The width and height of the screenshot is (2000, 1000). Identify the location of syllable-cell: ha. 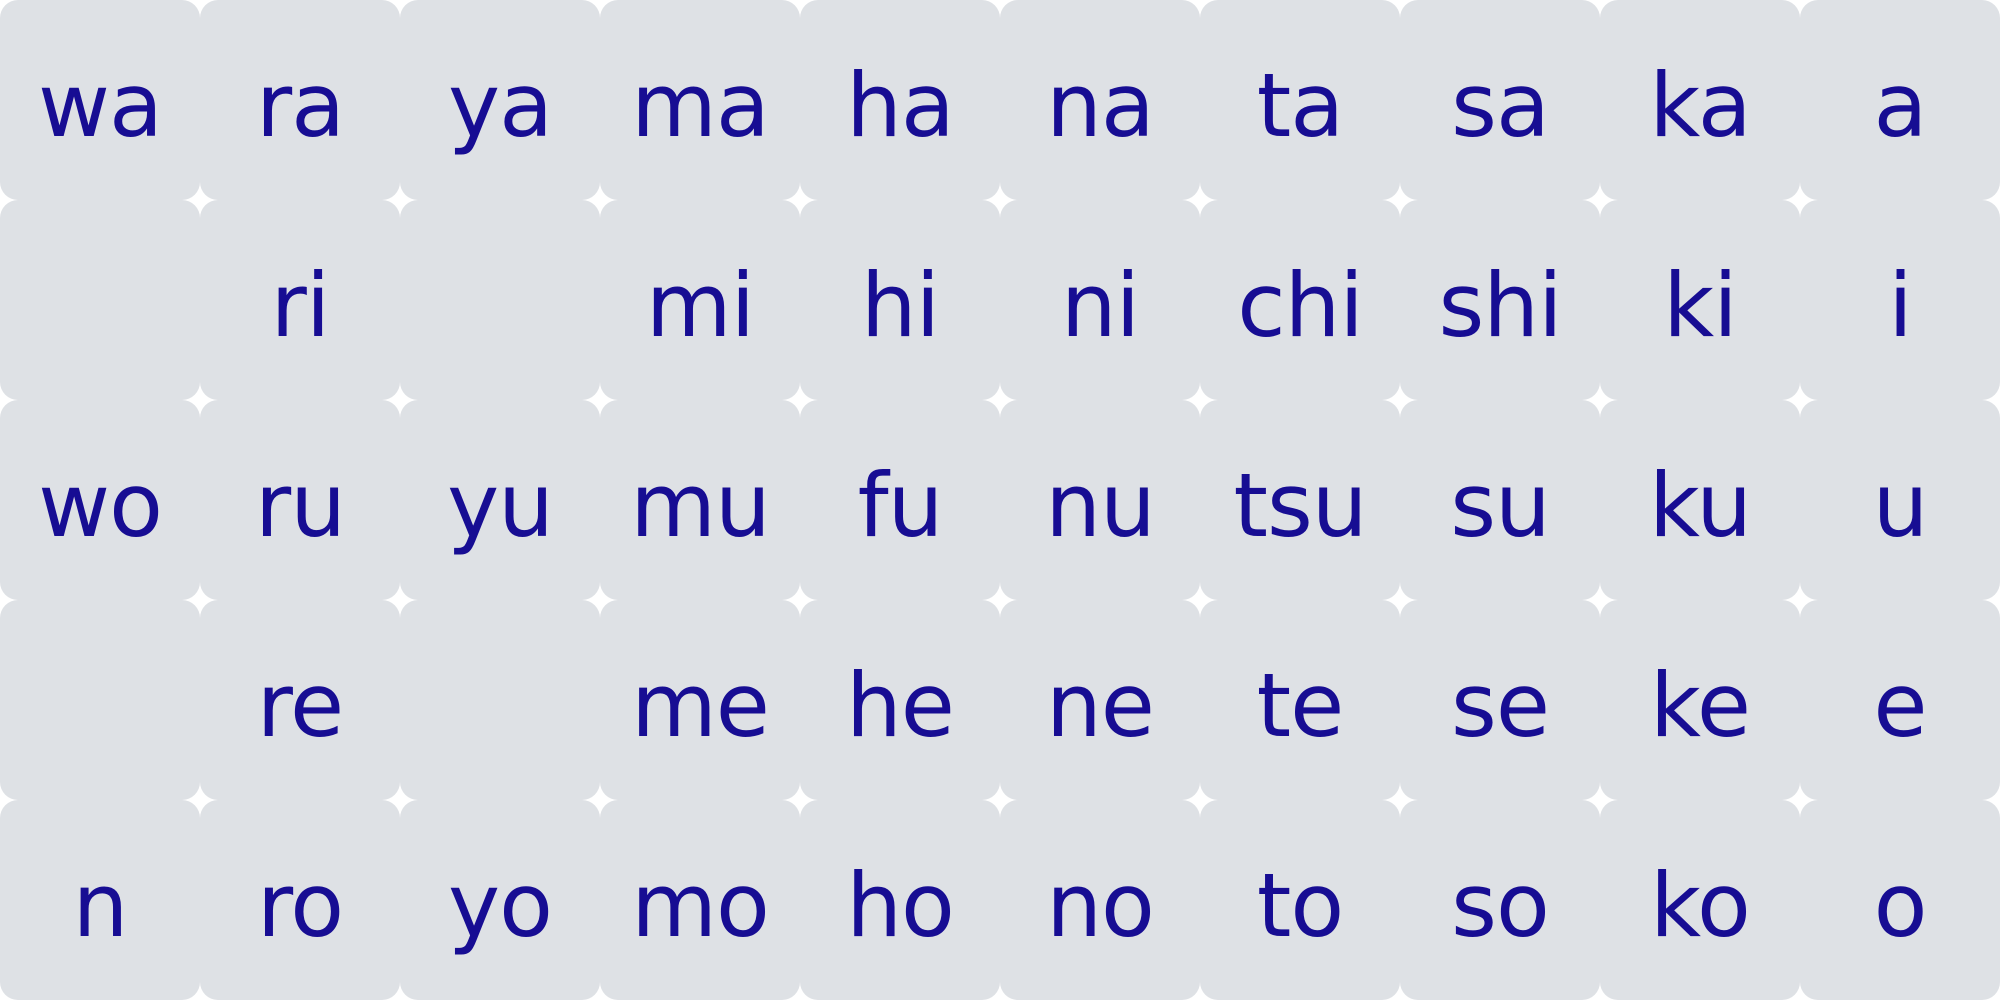
(900, 100).